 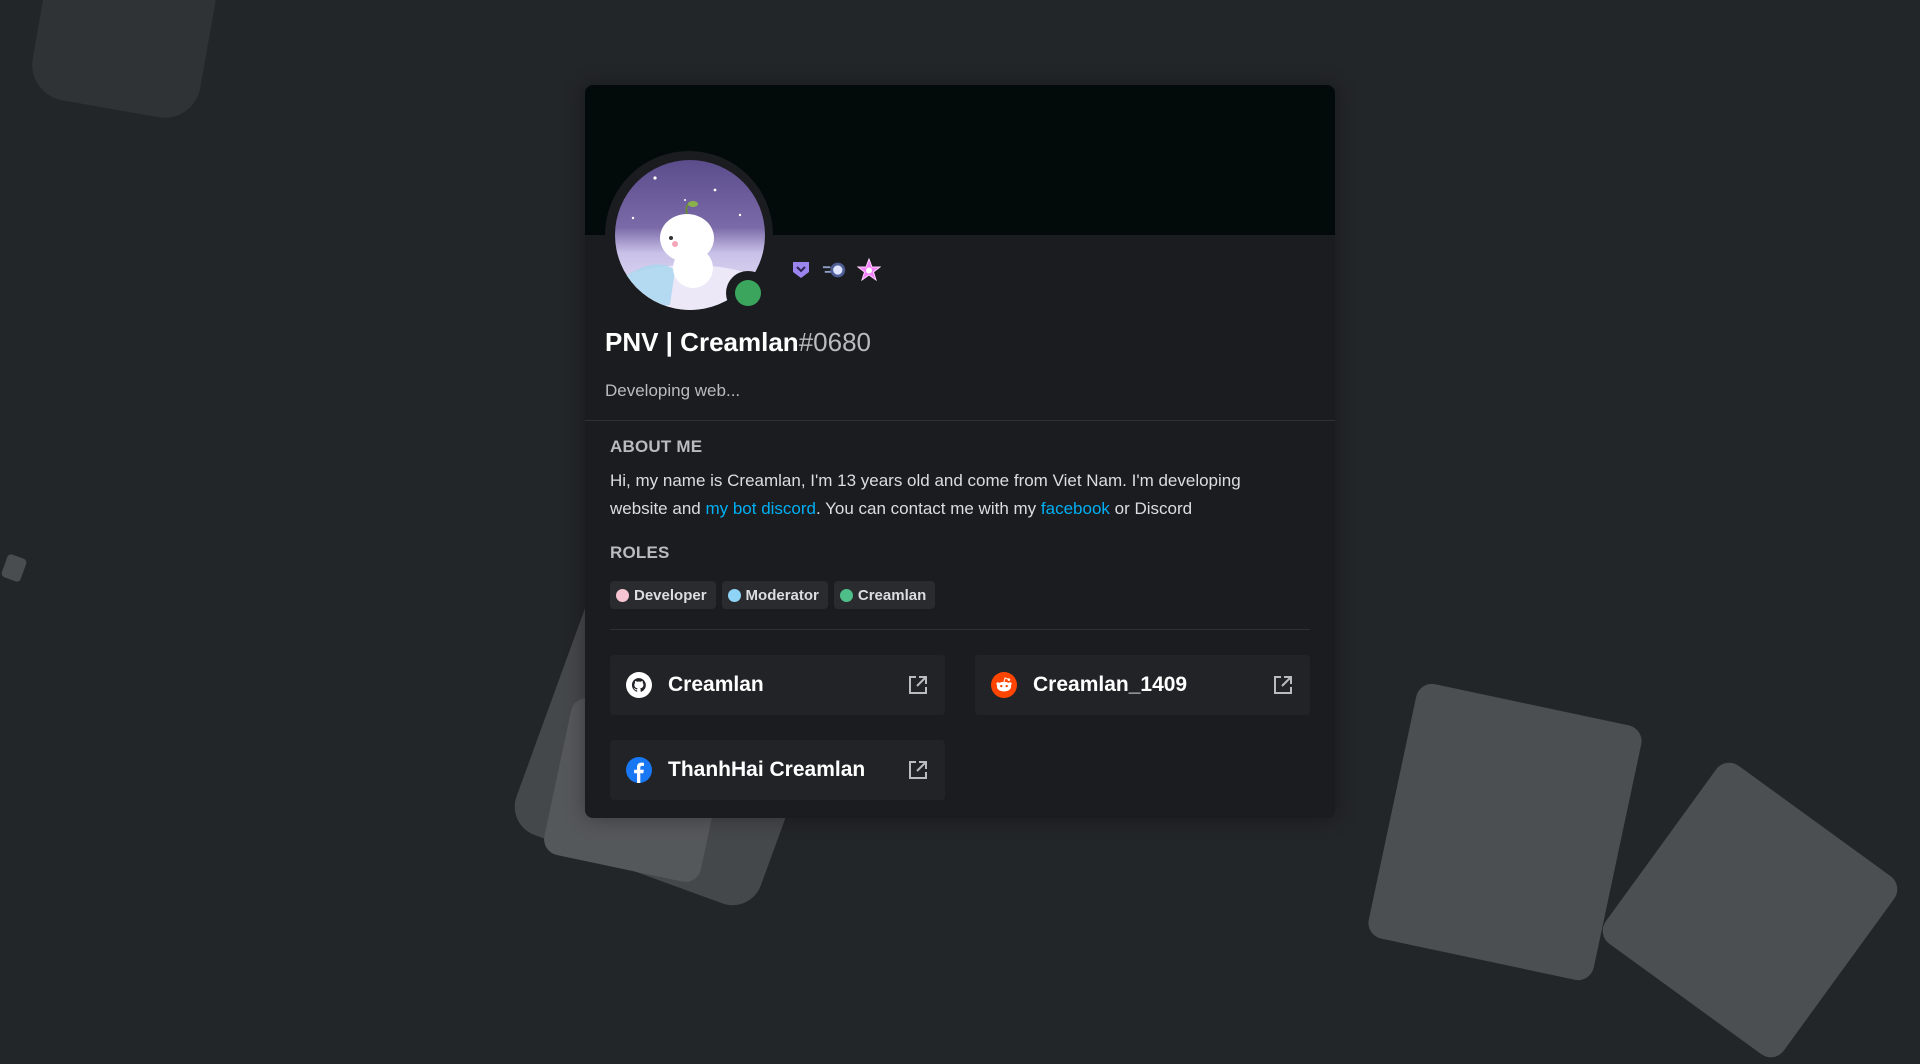 I want to click on connection-name: Creamlan, so click(x=716, y=684).